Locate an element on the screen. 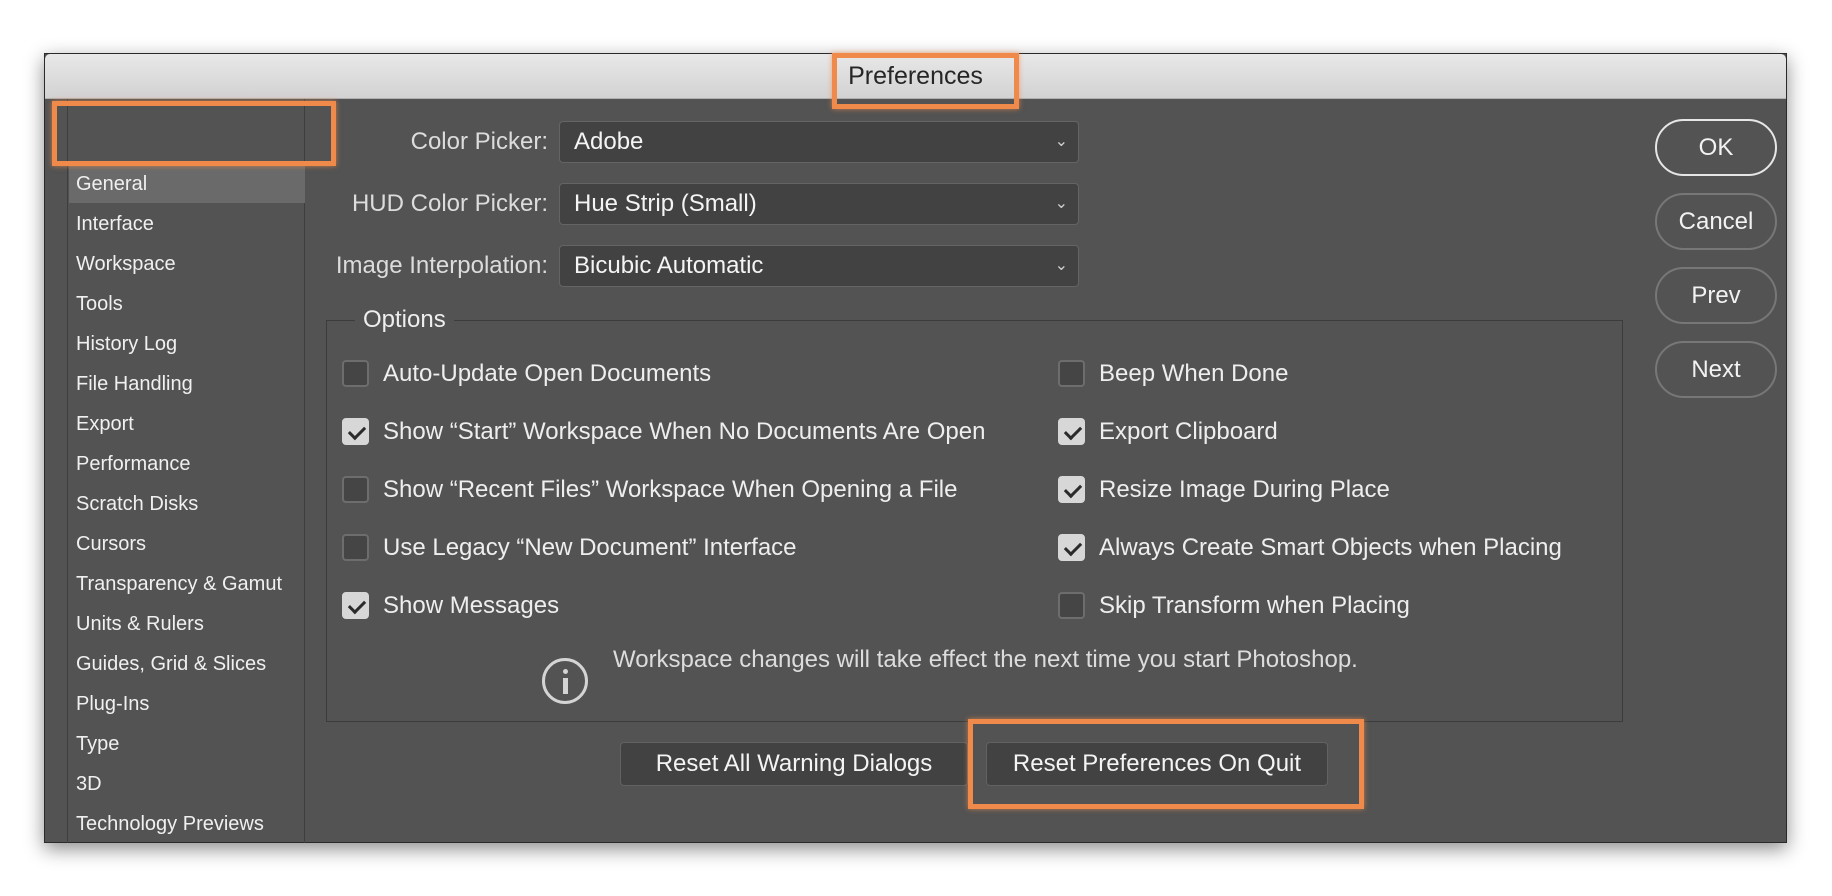 The image size is (1832, 896). sidebar-item-history-log: History Log is located at coordinates (187, 344).